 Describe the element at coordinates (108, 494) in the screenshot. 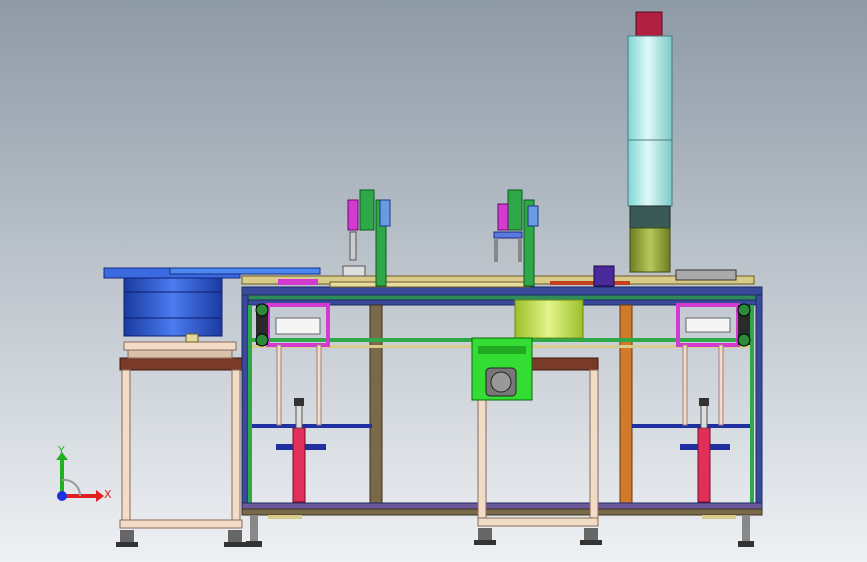

I see `x-axis-label: X` at that location.